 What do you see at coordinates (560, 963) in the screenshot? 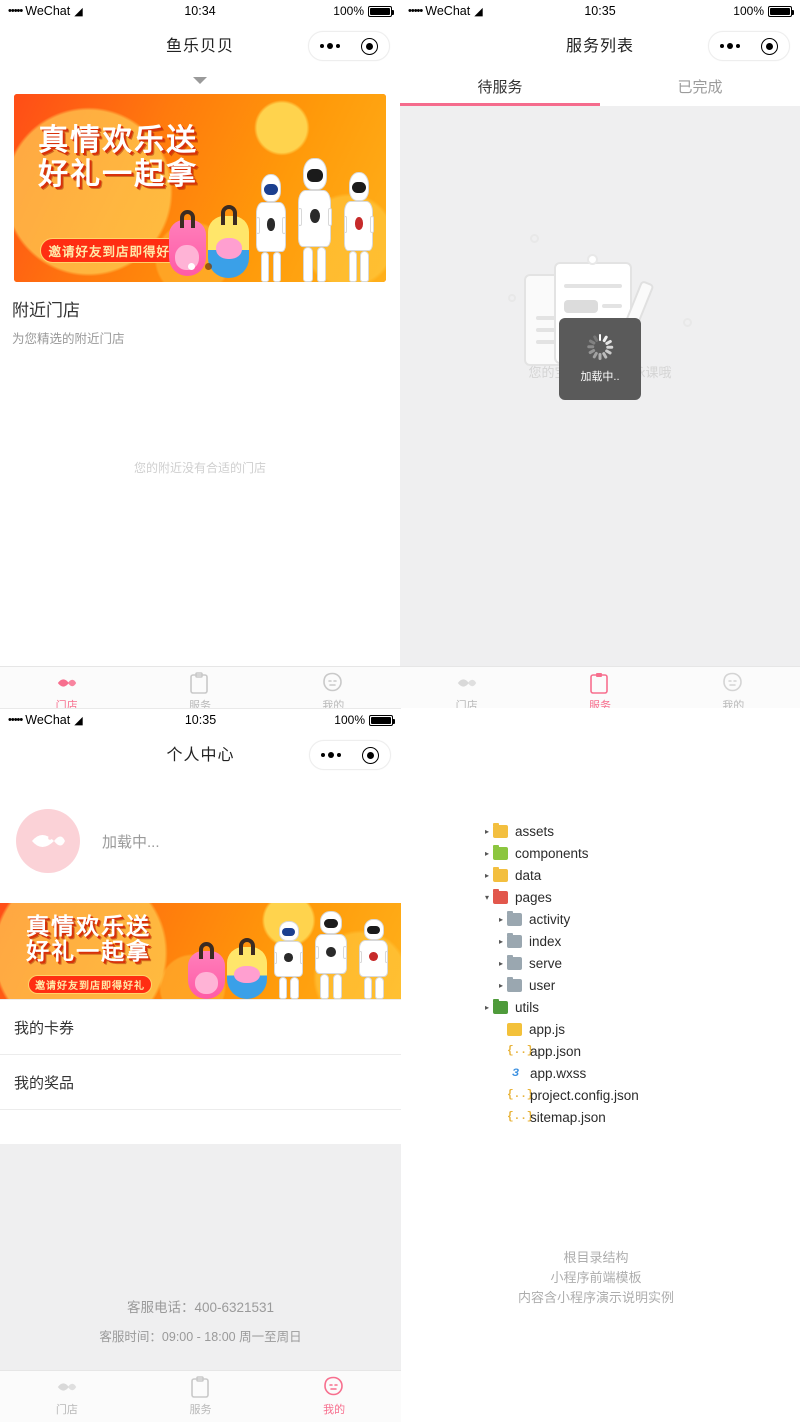
I see `tree-folder-node: ▸ serve` at bounding box center [560, 963].